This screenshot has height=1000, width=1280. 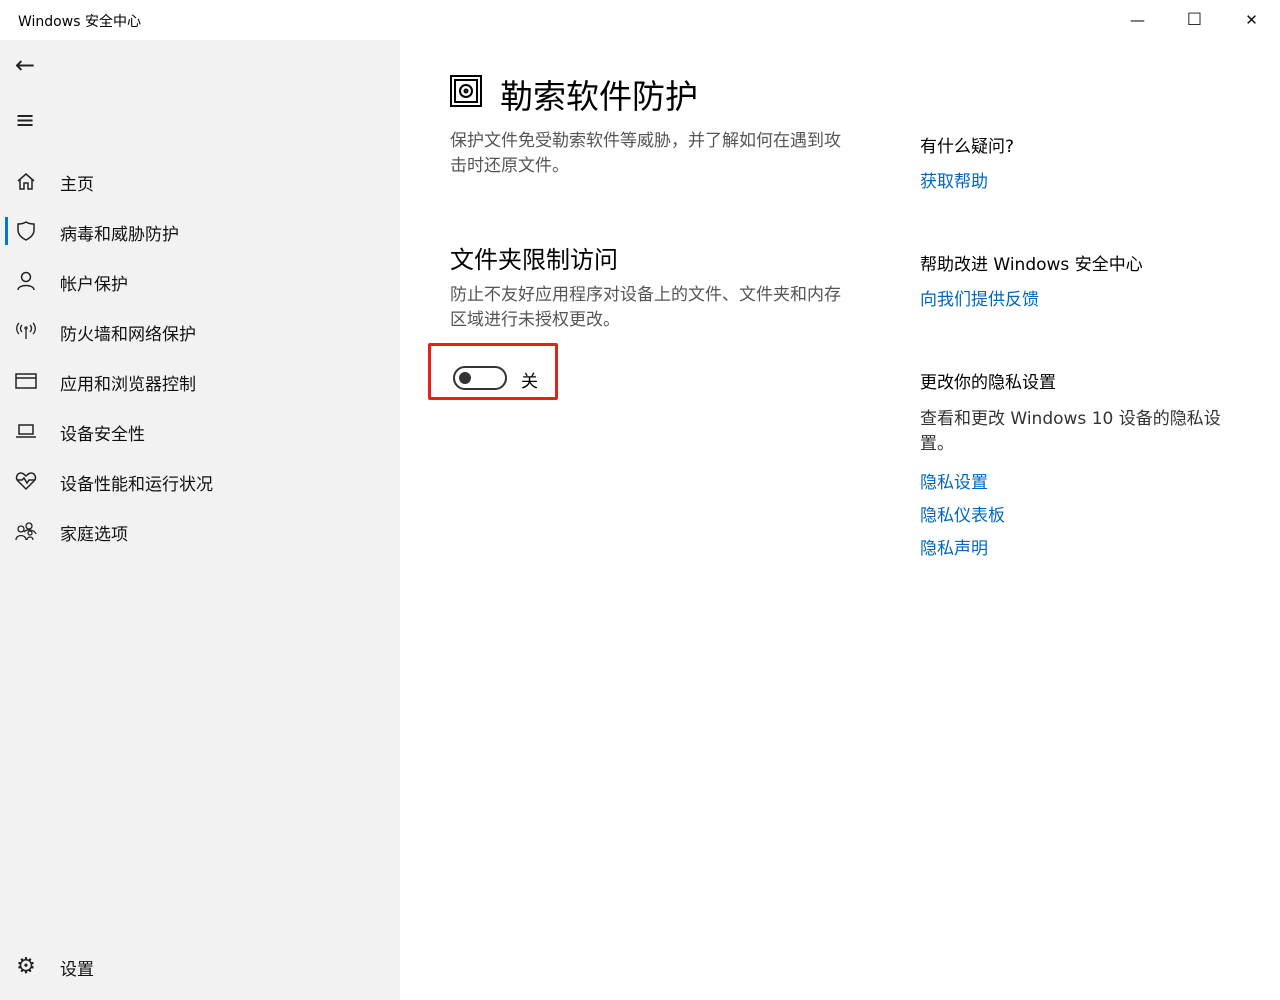 What do you see at coordinates (645, 153) in the screenshot?
I see `page-description: 保护文件免受勒索软件等威胁，并了解如何在遇到攻击时还原文件。` at bounding box center [645, 153].